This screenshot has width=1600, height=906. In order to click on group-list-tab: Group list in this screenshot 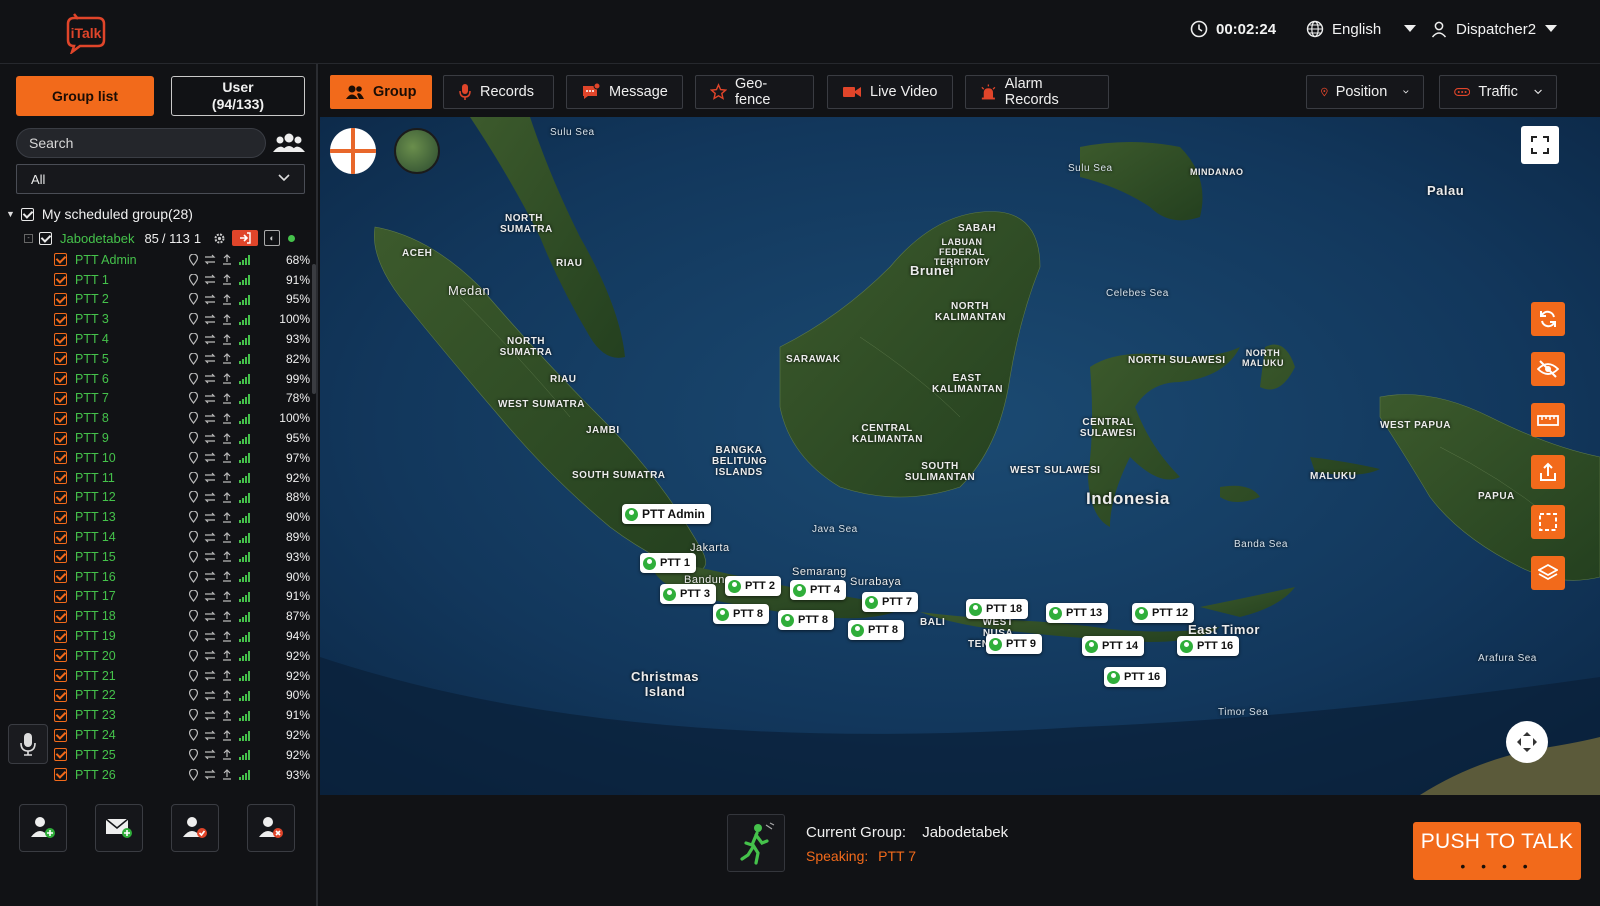, I will do `click(85, 96)`.